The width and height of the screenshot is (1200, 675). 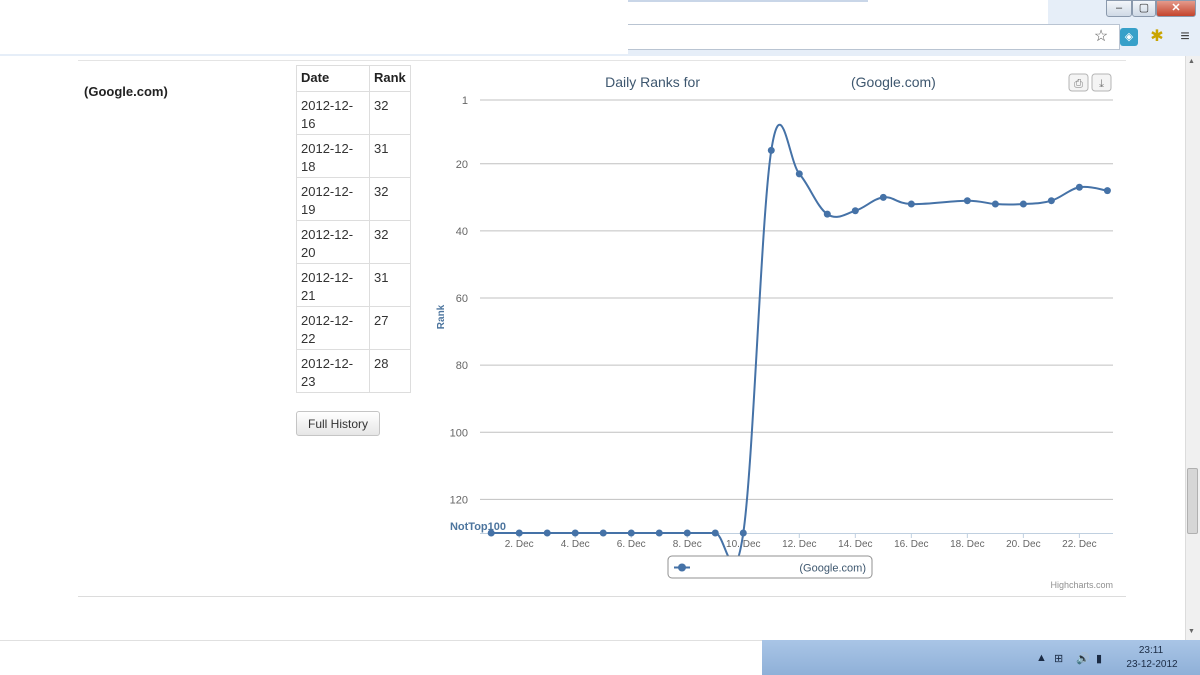 What do you see at coordinates (353, 199) in the screenshot?
I see `table-row: 2012-12-19 32` at bounding box center [353, 199].